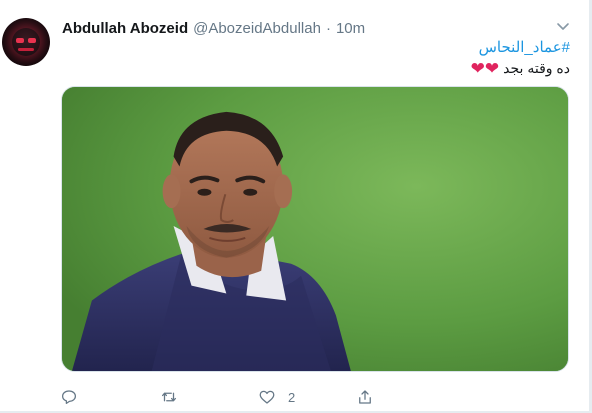 The height and width of the screenshot is (413, 592). What do you see at coordinates (20, 40) in the screenshot?
I see `avatar-eye-left` at bounding box center [20, 40].